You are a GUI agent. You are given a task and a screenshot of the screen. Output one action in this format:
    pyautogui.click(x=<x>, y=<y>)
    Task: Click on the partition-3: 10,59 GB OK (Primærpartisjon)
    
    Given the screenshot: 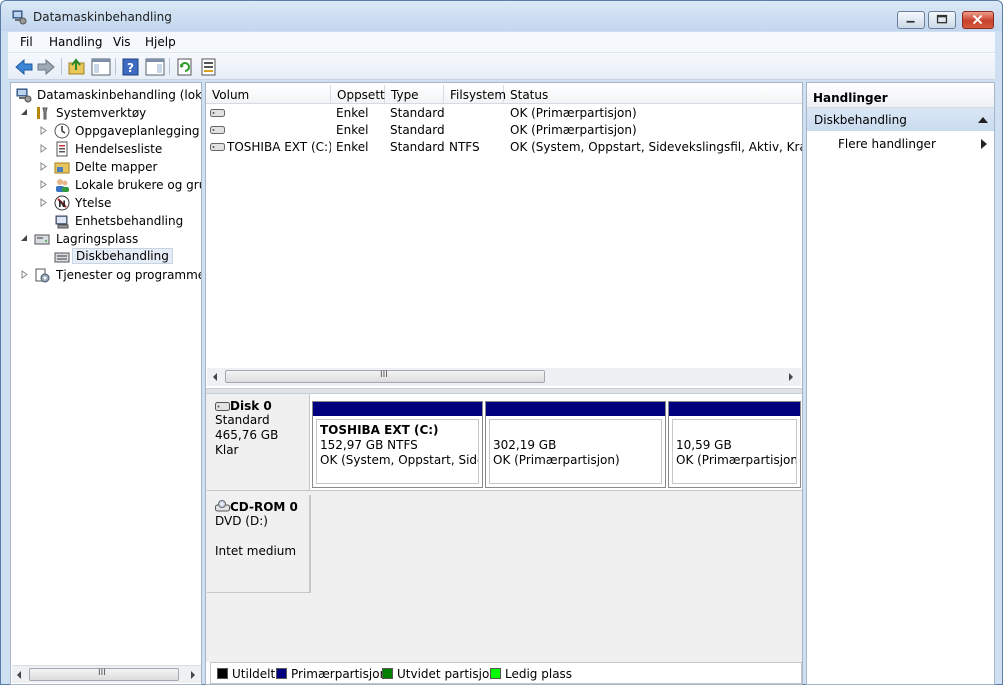 What is the action you would take?
    pyautogui.click(x=734, y=444)
    